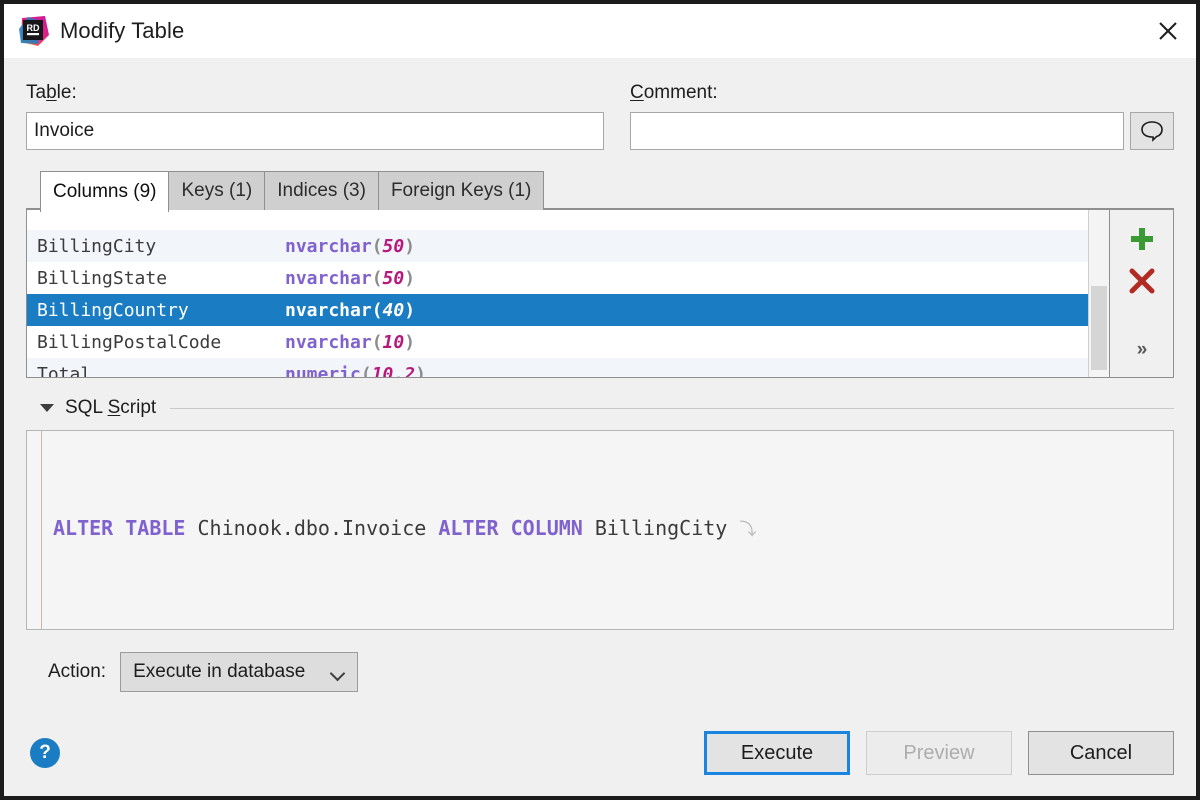 This screenshot has height=800, width=1200. I want to click on comment-input, so click(877, 131).